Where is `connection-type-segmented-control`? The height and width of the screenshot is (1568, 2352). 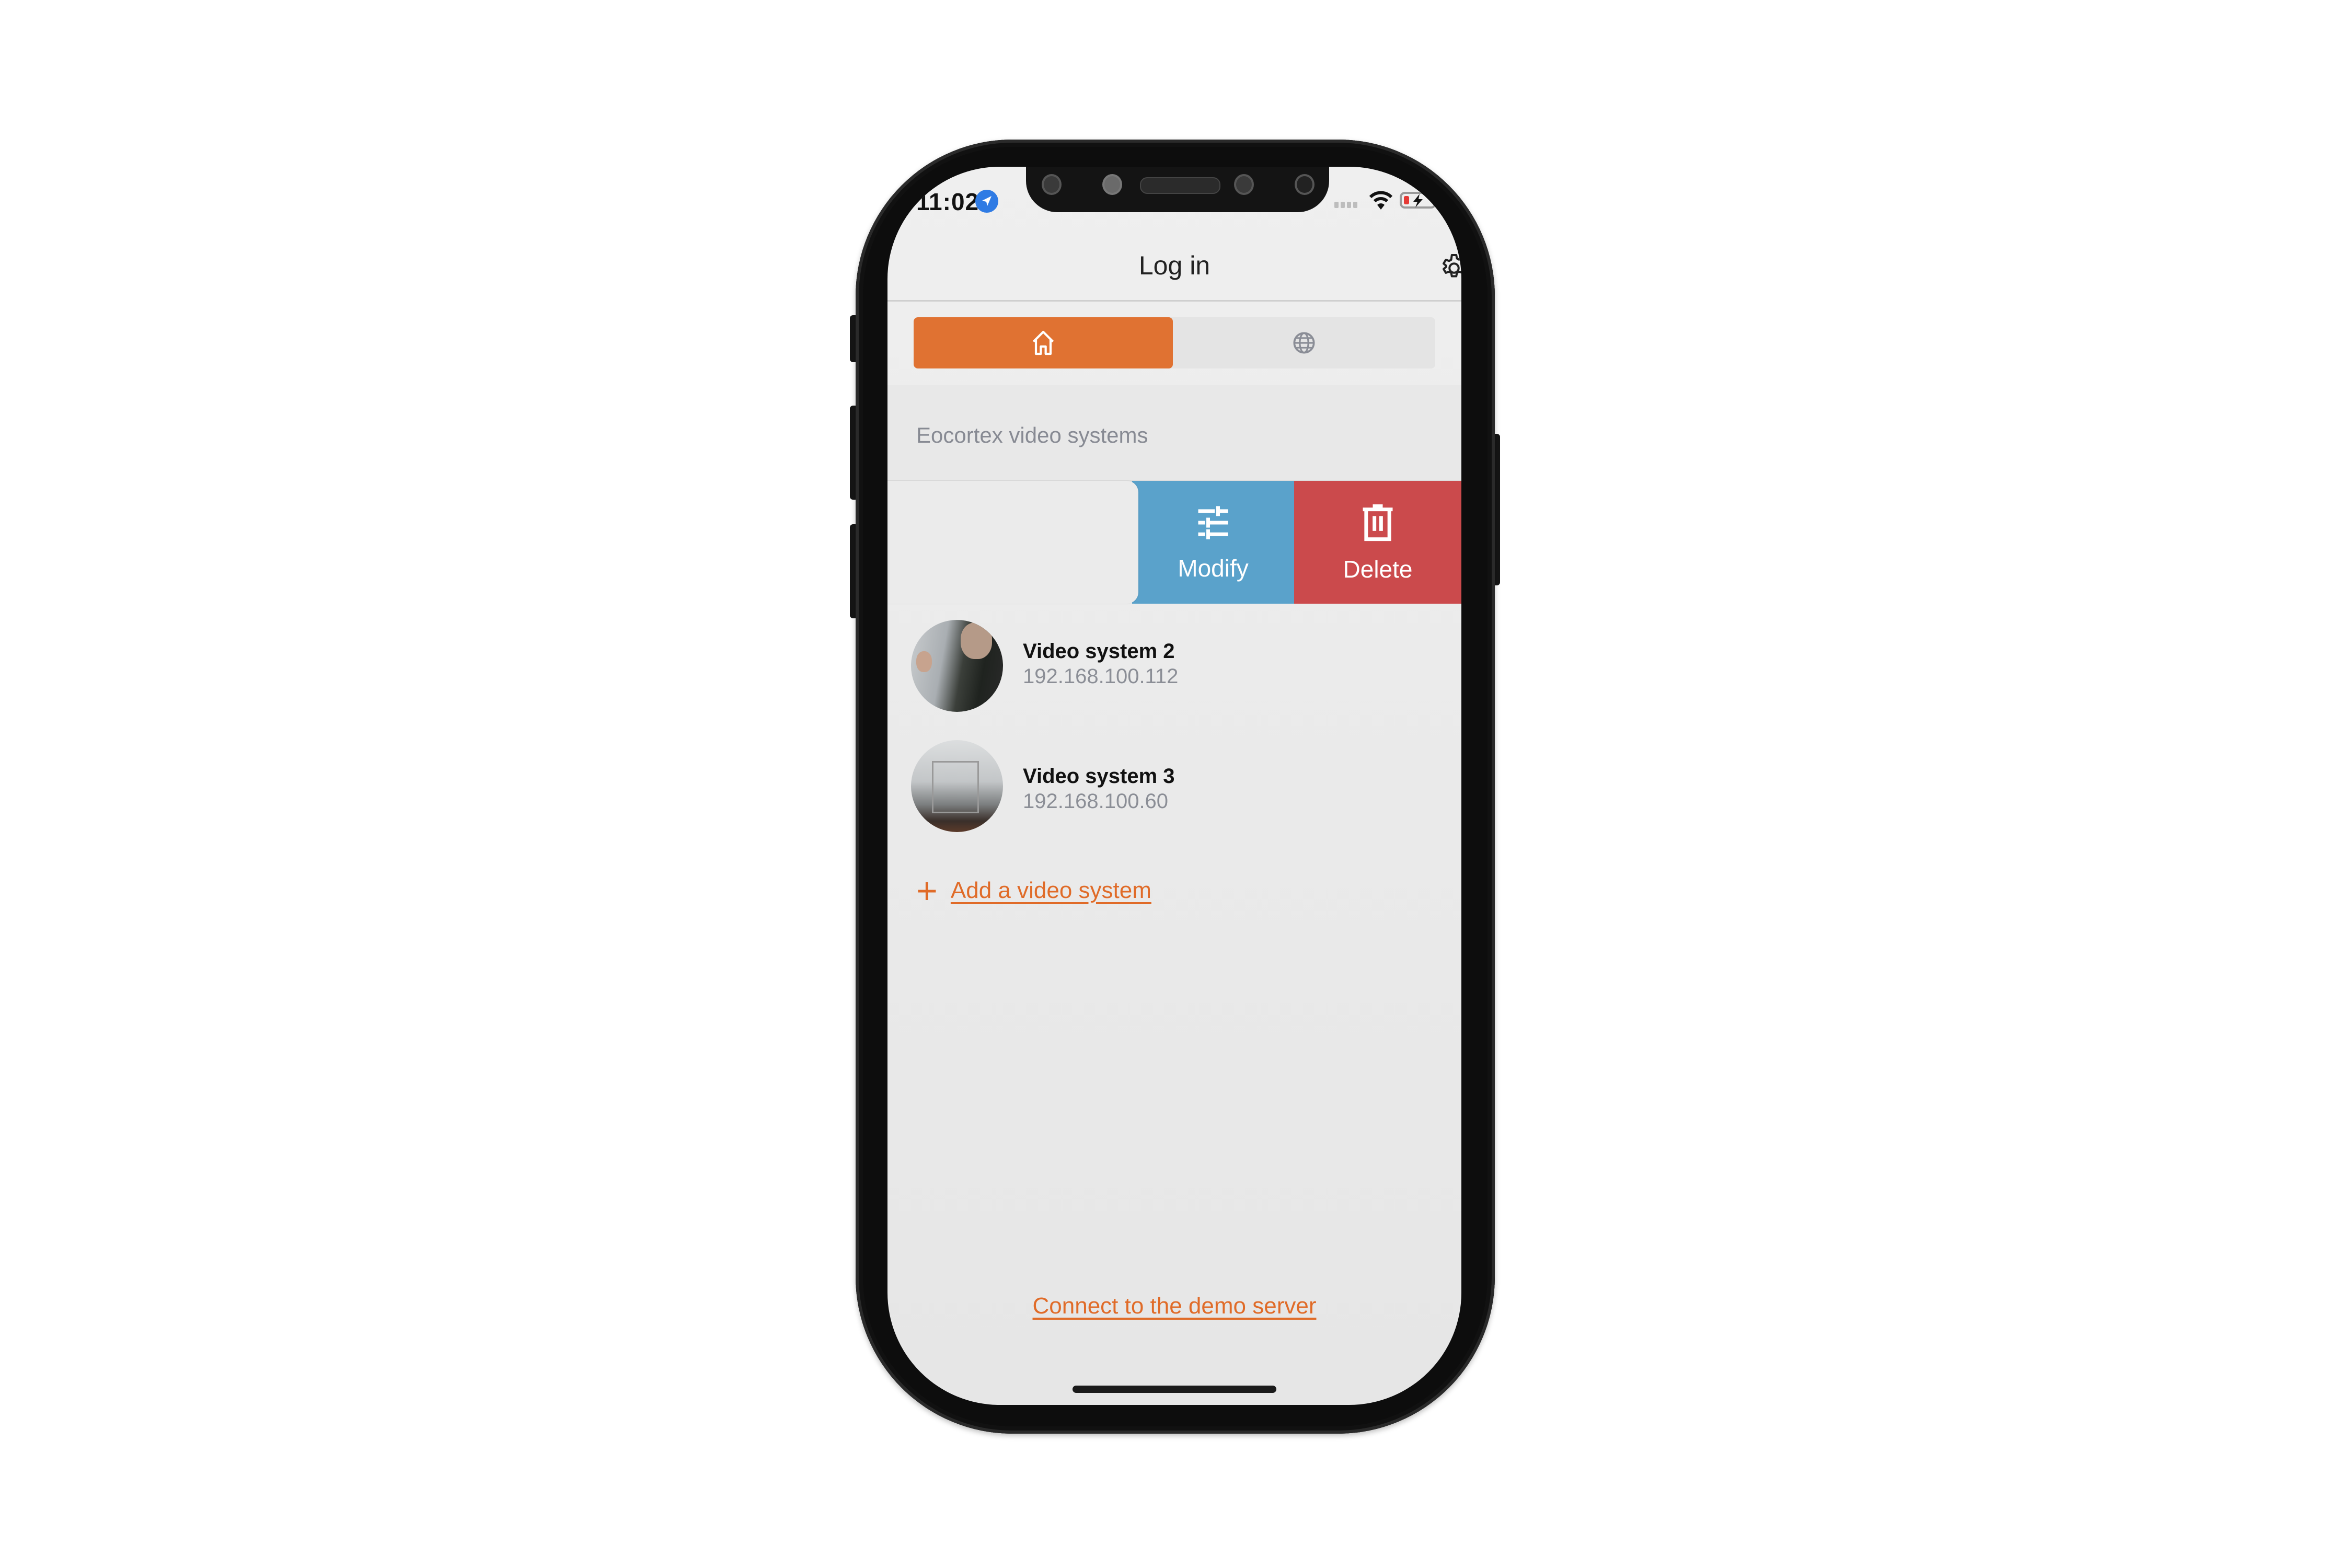
connection-type-segmented-control is located at coordinates (1174, 342).